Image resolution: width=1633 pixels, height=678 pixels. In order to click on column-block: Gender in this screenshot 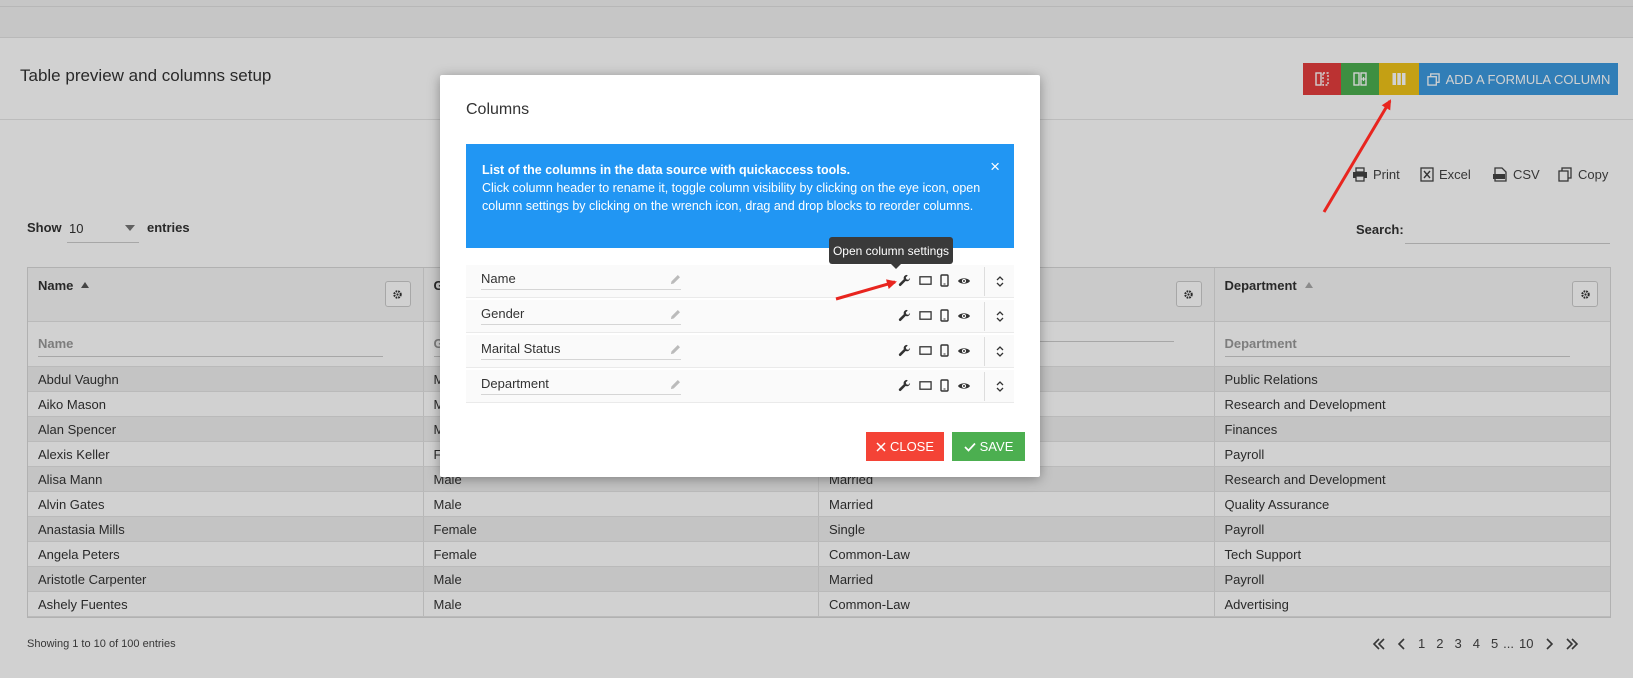, I will do `click(740, 316)`.